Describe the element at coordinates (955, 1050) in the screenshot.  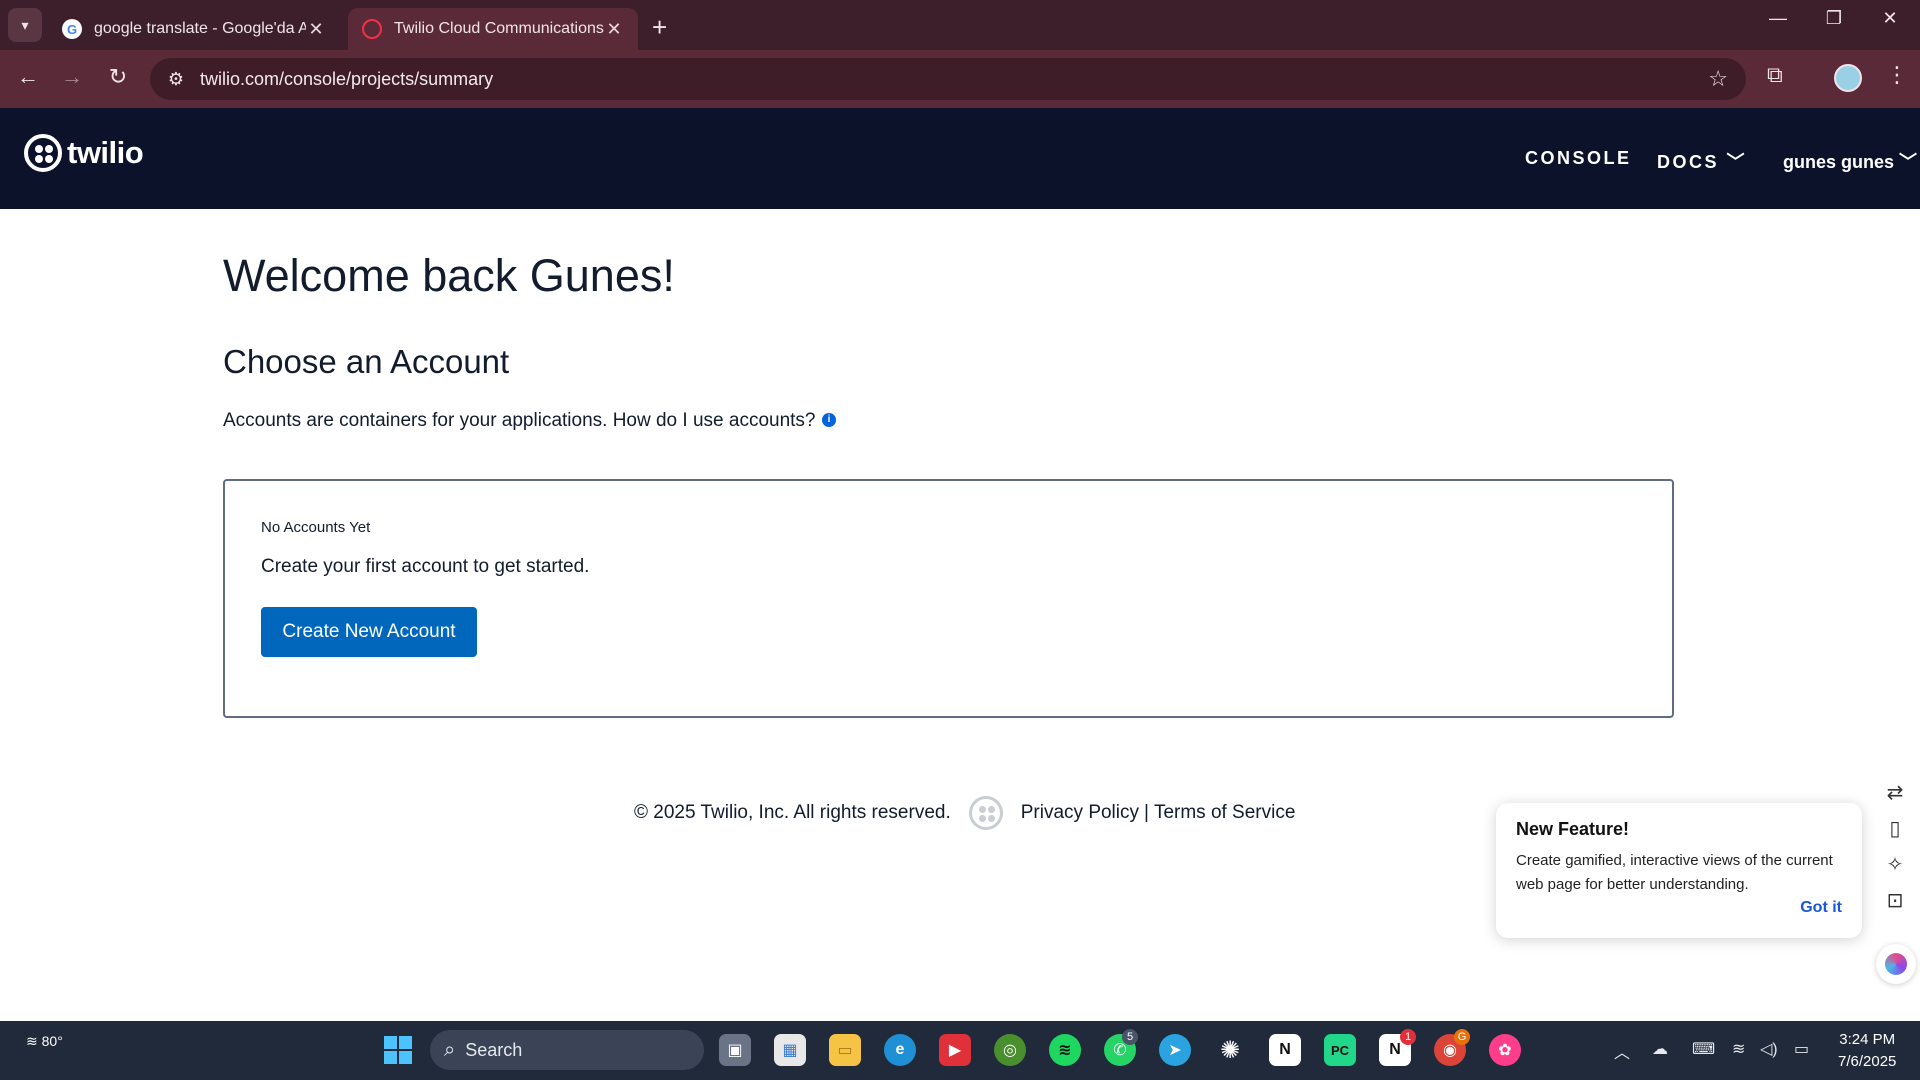
I see `media-app-icon: ▶` at that location.